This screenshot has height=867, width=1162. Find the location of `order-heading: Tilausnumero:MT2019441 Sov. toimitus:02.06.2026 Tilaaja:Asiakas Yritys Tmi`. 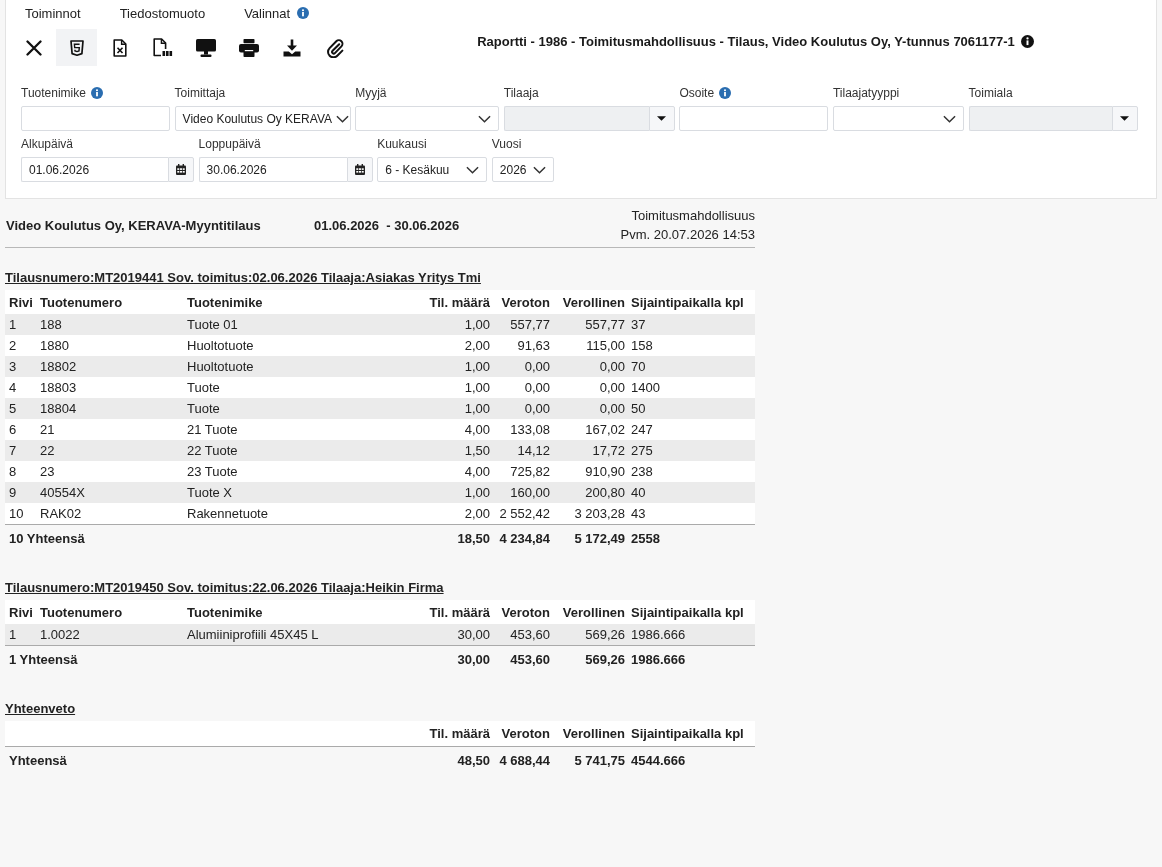

order-heading: Tilausnumero:MT2019441 Sov. toimitus:02.06.2026 Tilaaja:Asiakas Yritys Tmi is located at coordinates (243, 277).